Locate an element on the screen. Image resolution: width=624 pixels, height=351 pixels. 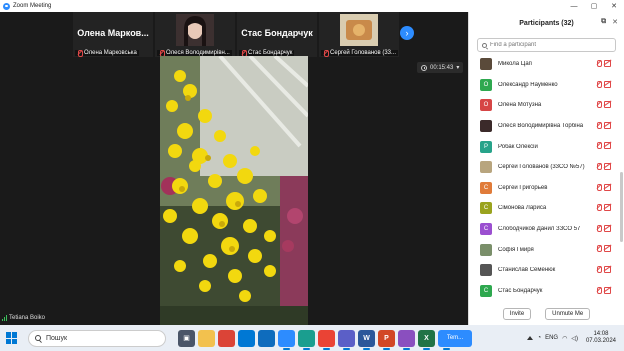
word-icon: W is located at coordinates (366, 339).